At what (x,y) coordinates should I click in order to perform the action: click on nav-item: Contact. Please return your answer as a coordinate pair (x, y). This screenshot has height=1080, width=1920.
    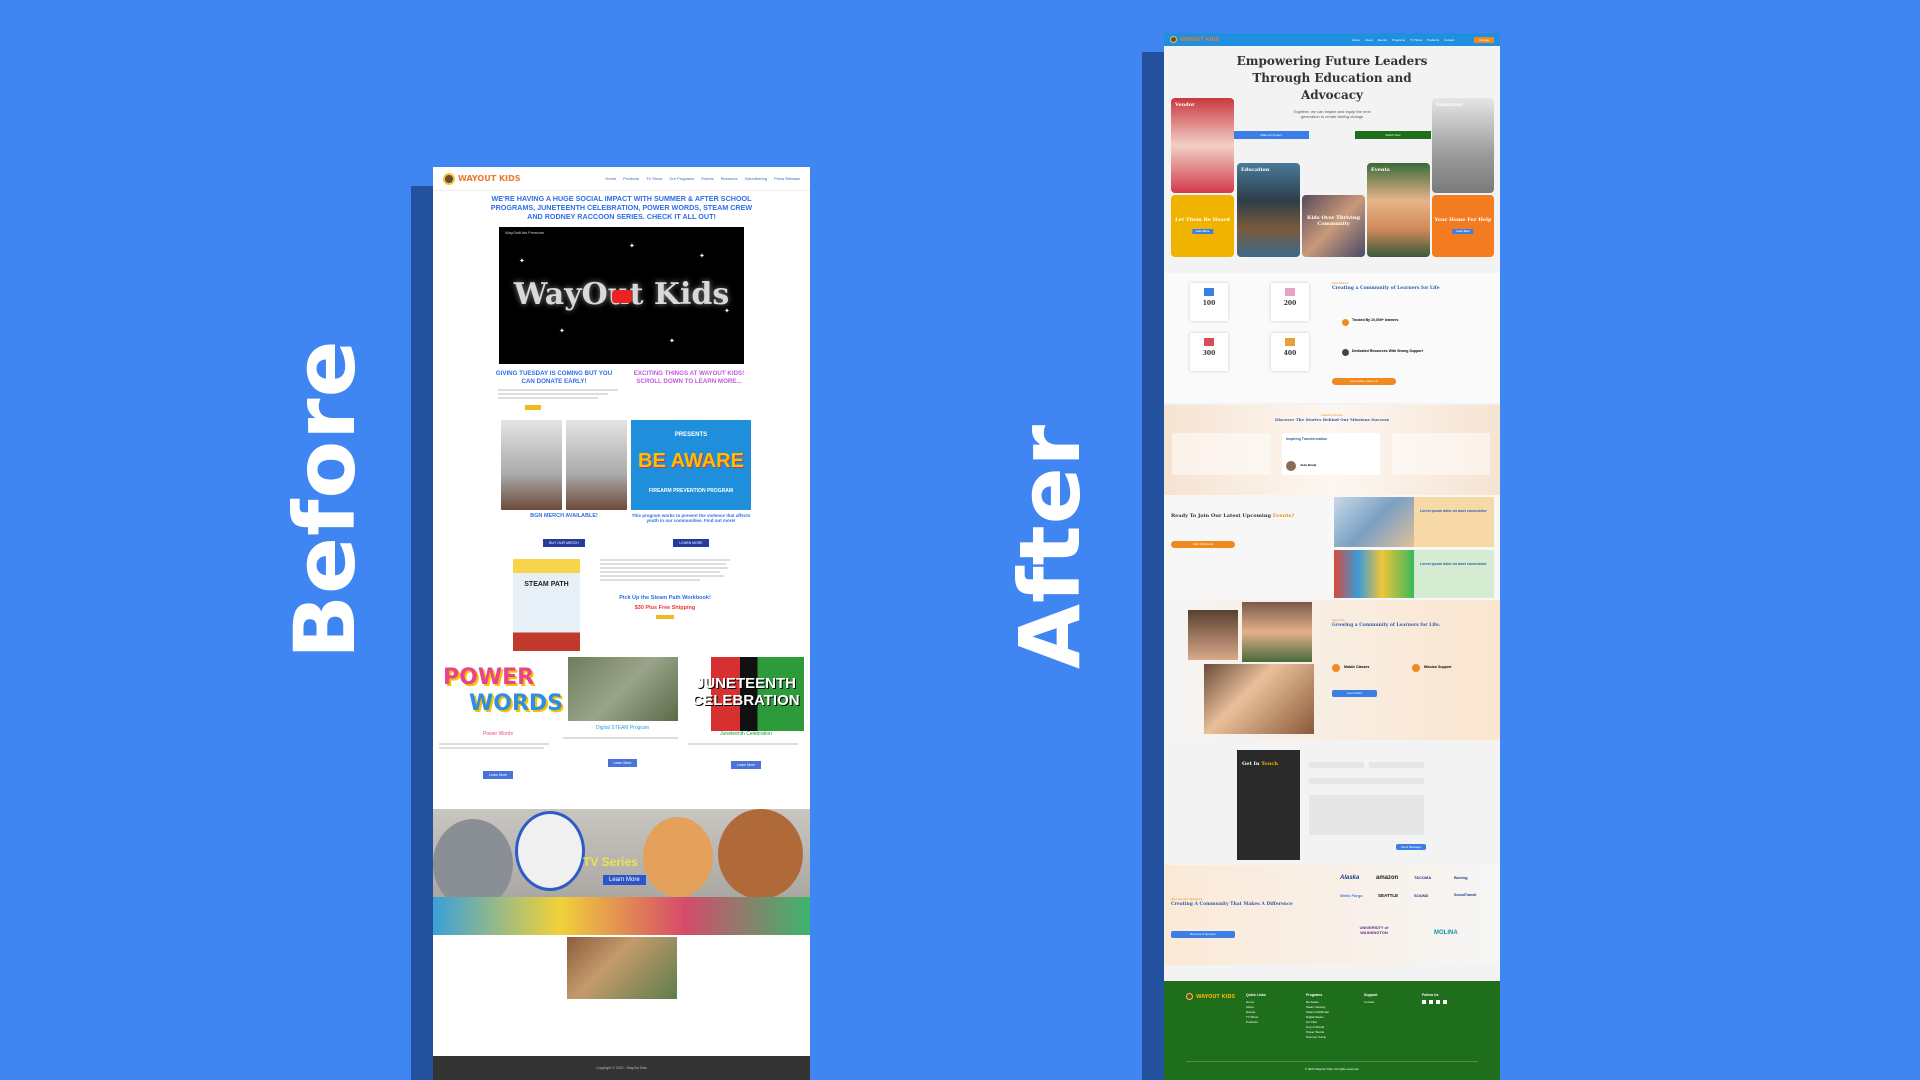
    Looking at the image, I should click on (1449, 40).